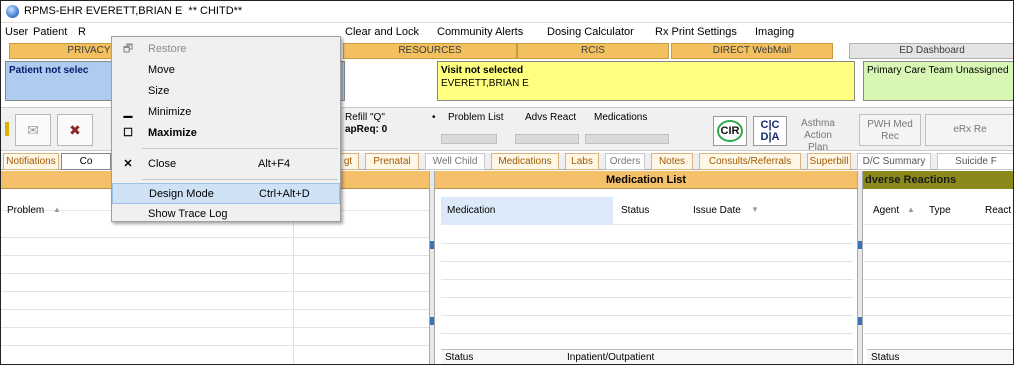 This screenshot has width=1014, height=365. I want to click on tab-suicide-form: Suicide F, so click(975, 161).